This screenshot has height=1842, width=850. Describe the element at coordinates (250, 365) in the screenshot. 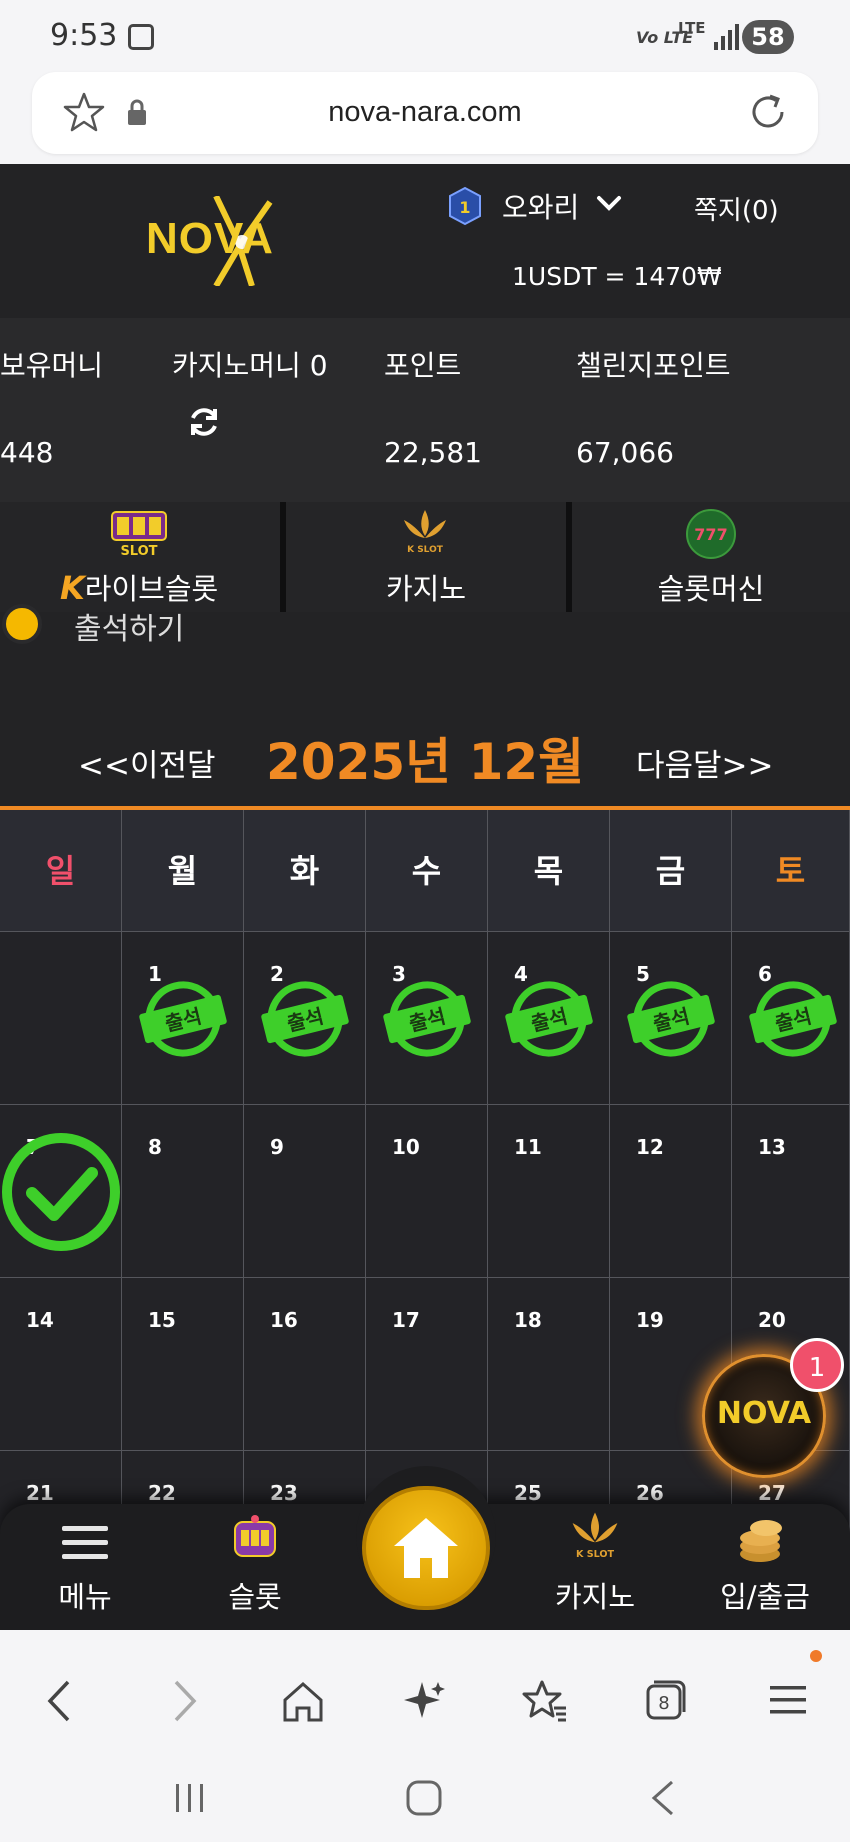

I see `casino-money-label: 카지노머니 0` at that location.